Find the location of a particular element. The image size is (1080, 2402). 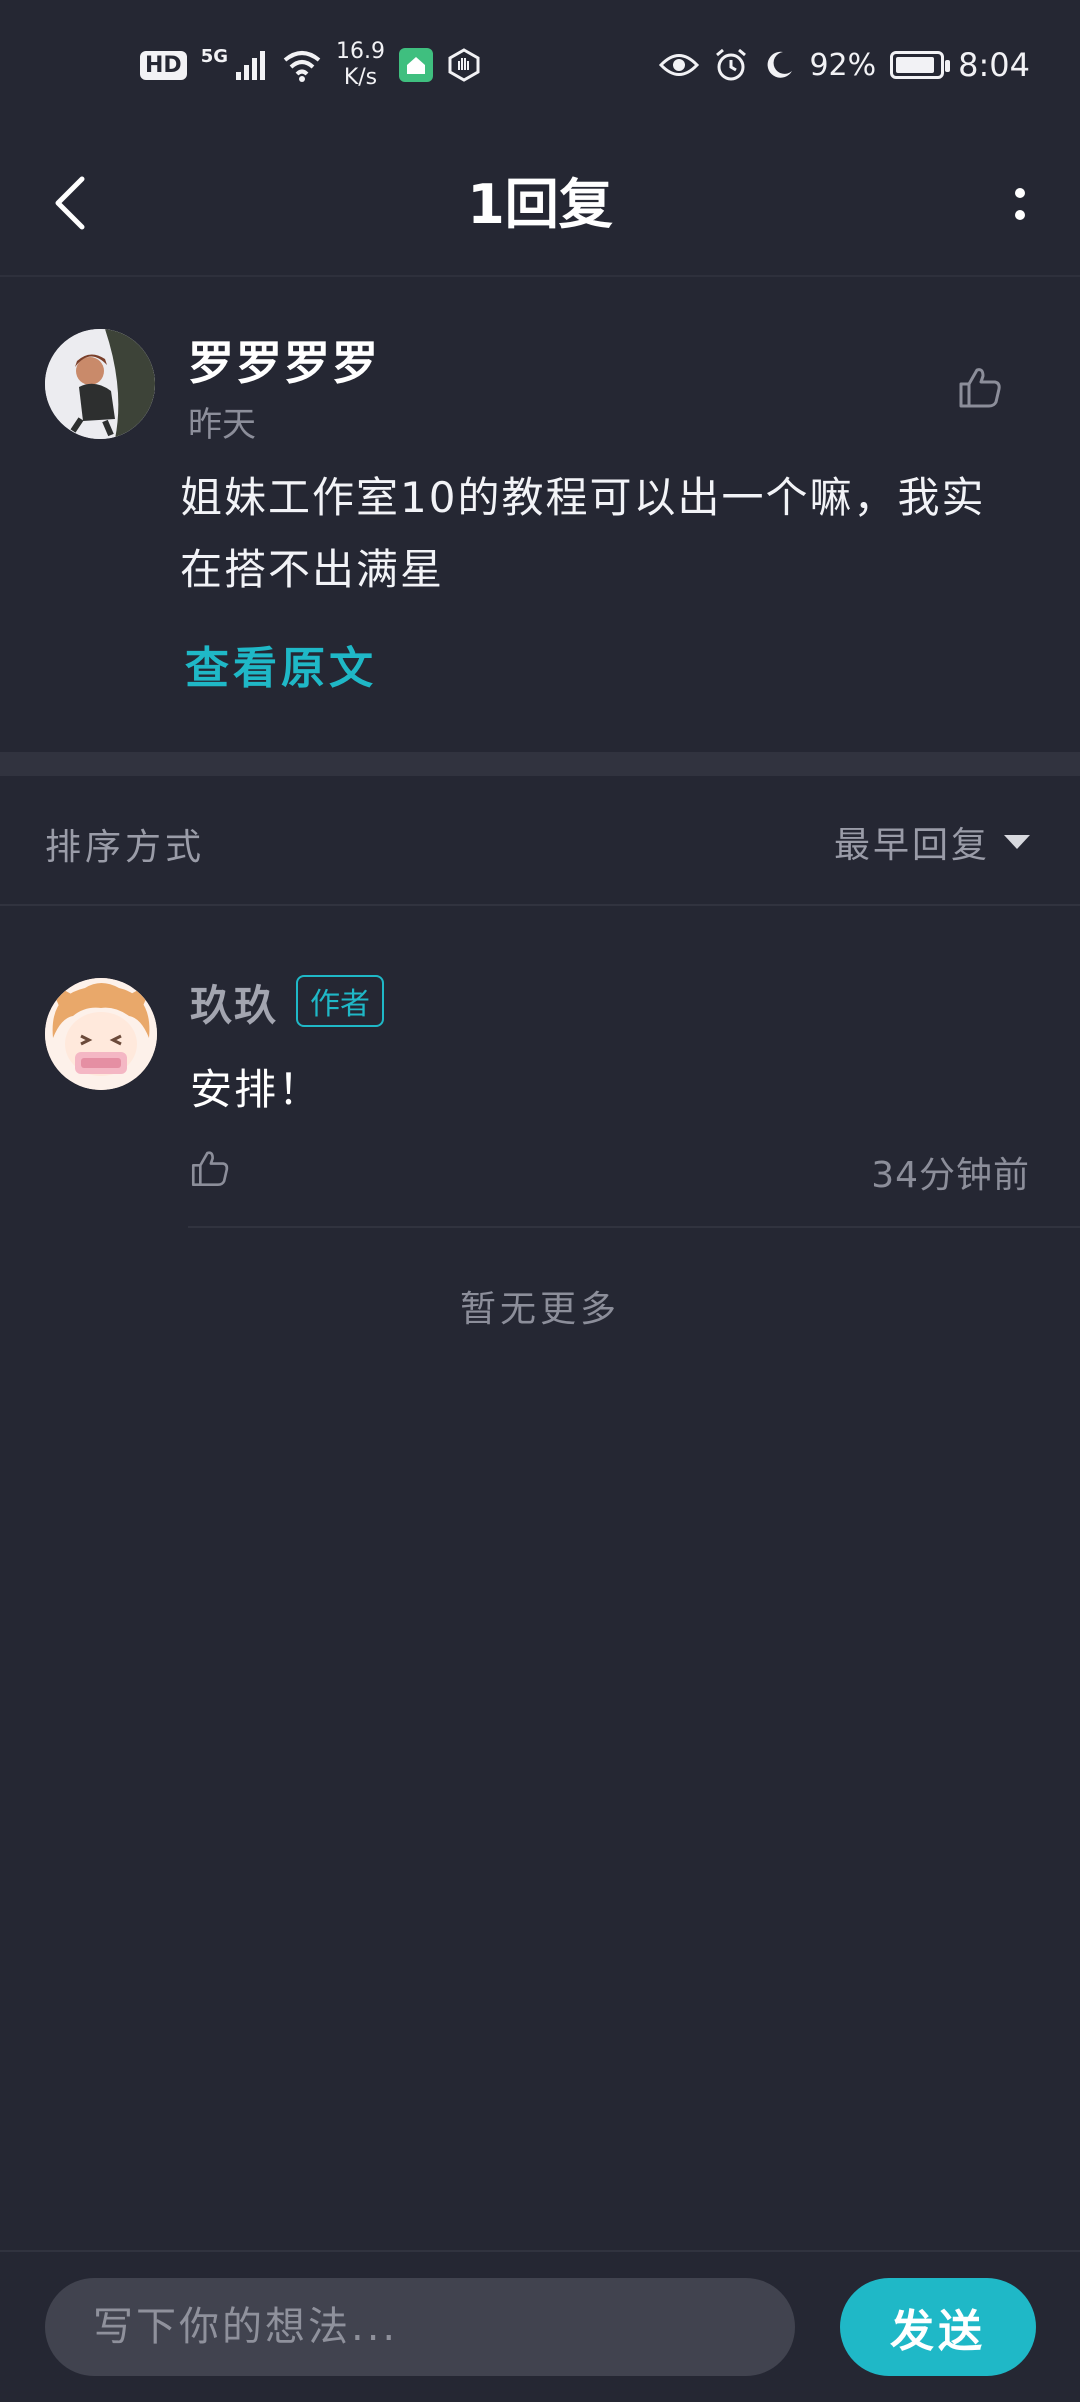

avatar is located at coordinates (100, 384).